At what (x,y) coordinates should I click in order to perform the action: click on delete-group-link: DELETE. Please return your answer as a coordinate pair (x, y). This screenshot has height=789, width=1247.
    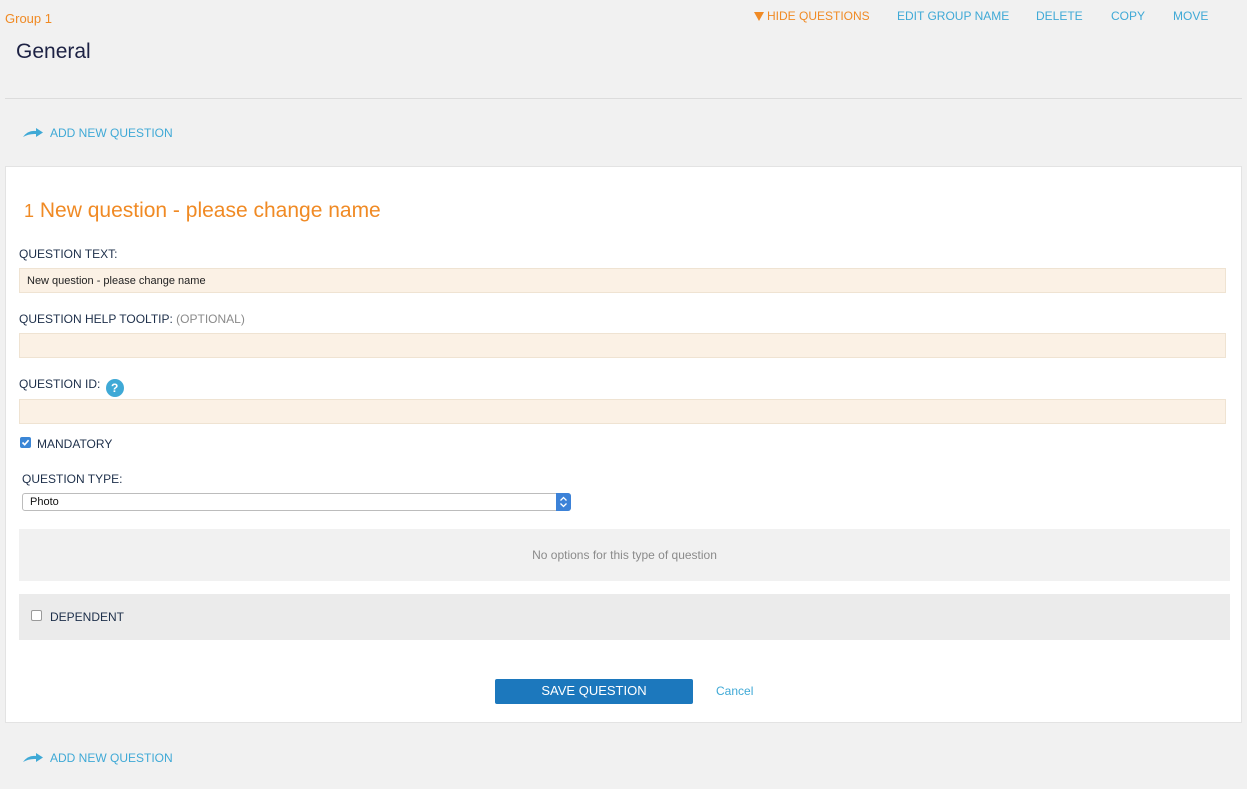
    Looking at the image, I should click on (1059, 16).